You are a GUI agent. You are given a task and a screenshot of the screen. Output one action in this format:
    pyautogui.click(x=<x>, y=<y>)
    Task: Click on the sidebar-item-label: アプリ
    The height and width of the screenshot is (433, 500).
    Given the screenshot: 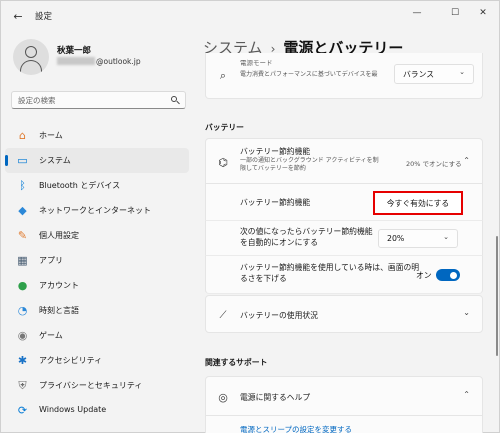 What is the action you would take?
    pyautogui.click(x=51, y=260)
    